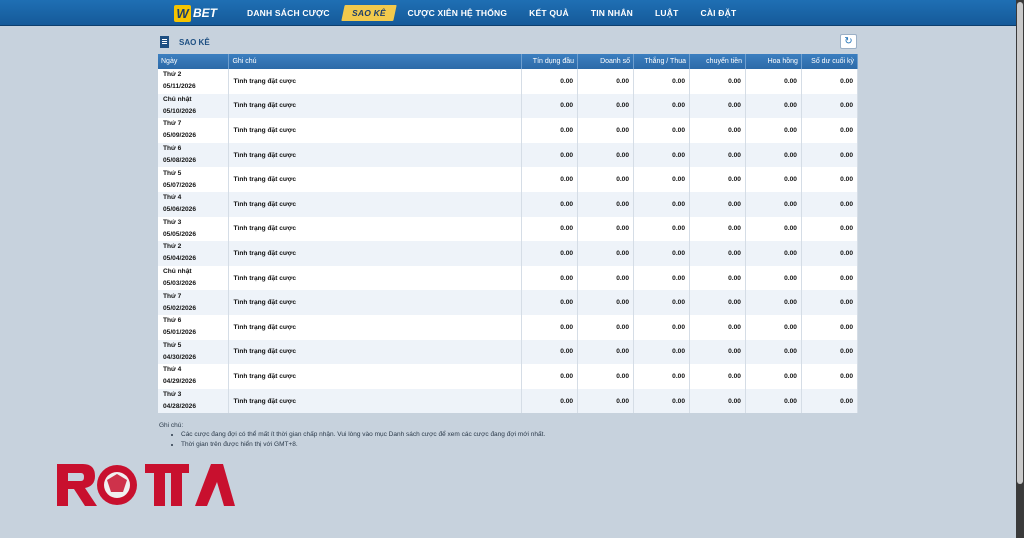  I want to click on nav-item-1: SAO KÊ, so click(369, 13).